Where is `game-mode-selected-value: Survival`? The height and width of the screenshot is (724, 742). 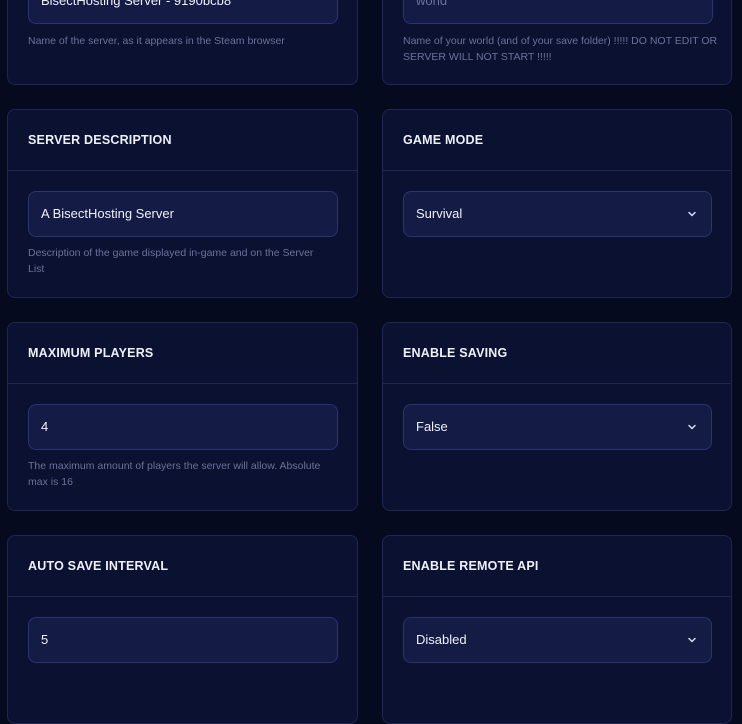
game-mode-selected-value: Survival is located at coordinates (439, 213).